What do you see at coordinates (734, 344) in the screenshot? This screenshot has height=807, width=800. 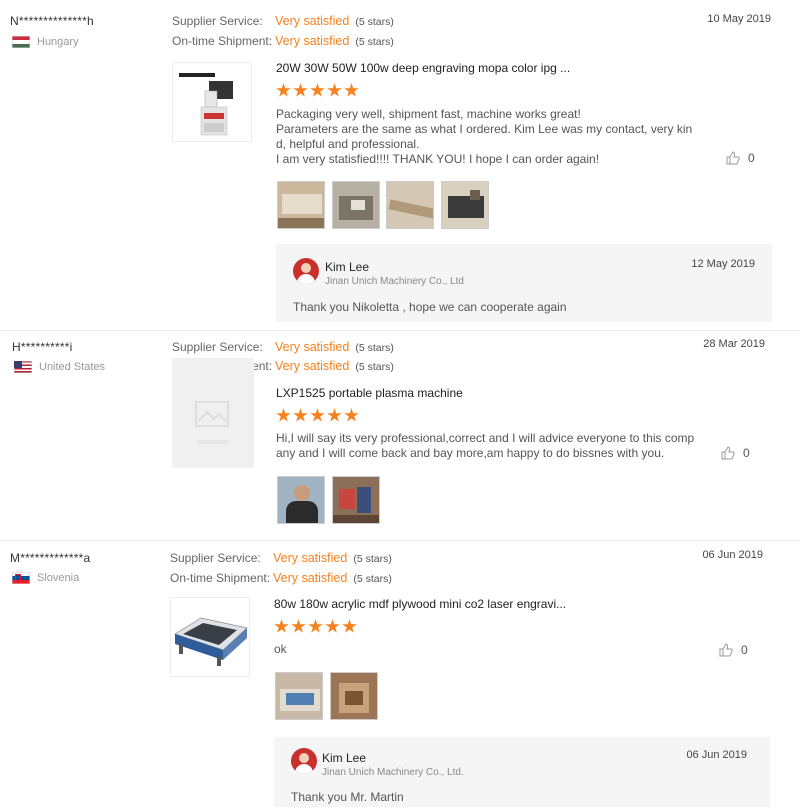 I see `review-date: 28 Mar 2019` at bounding box center [734, 344].